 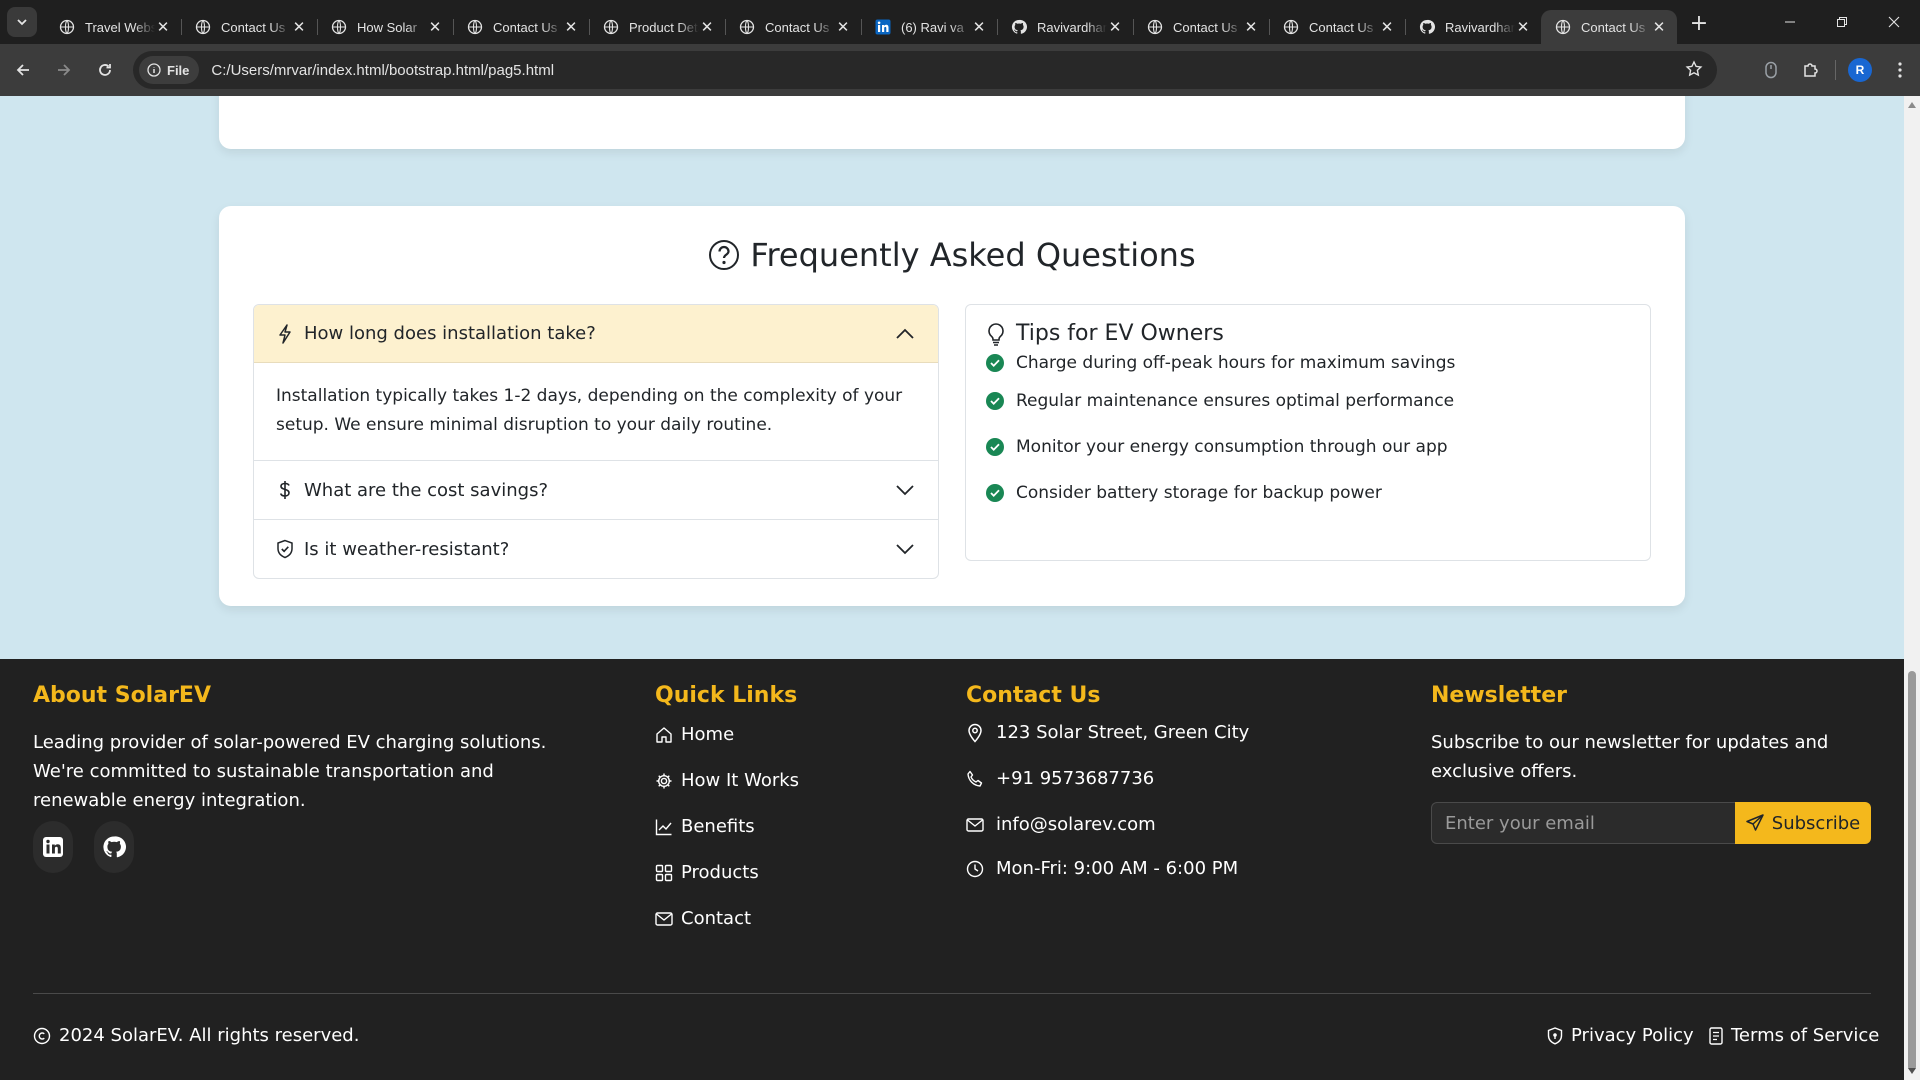 I want to click on quick-link-label: Contact, so click(x=716, y=918).